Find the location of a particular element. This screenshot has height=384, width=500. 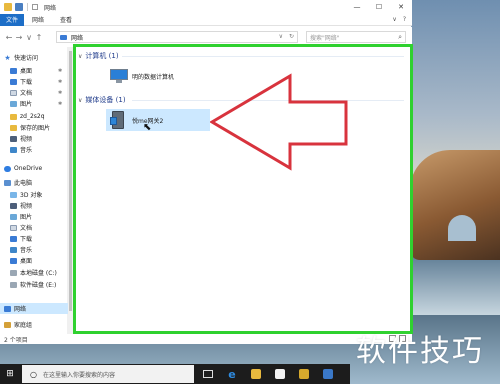

address-path: 网络 is located at coordinates (77, 38).